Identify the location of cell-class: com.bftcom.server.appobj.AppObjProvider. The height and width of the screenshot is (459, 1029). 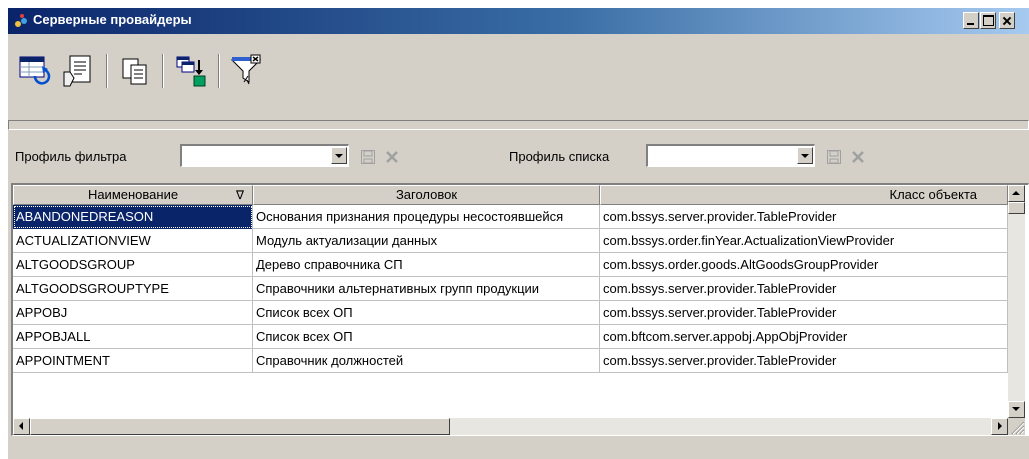
(804, 337).